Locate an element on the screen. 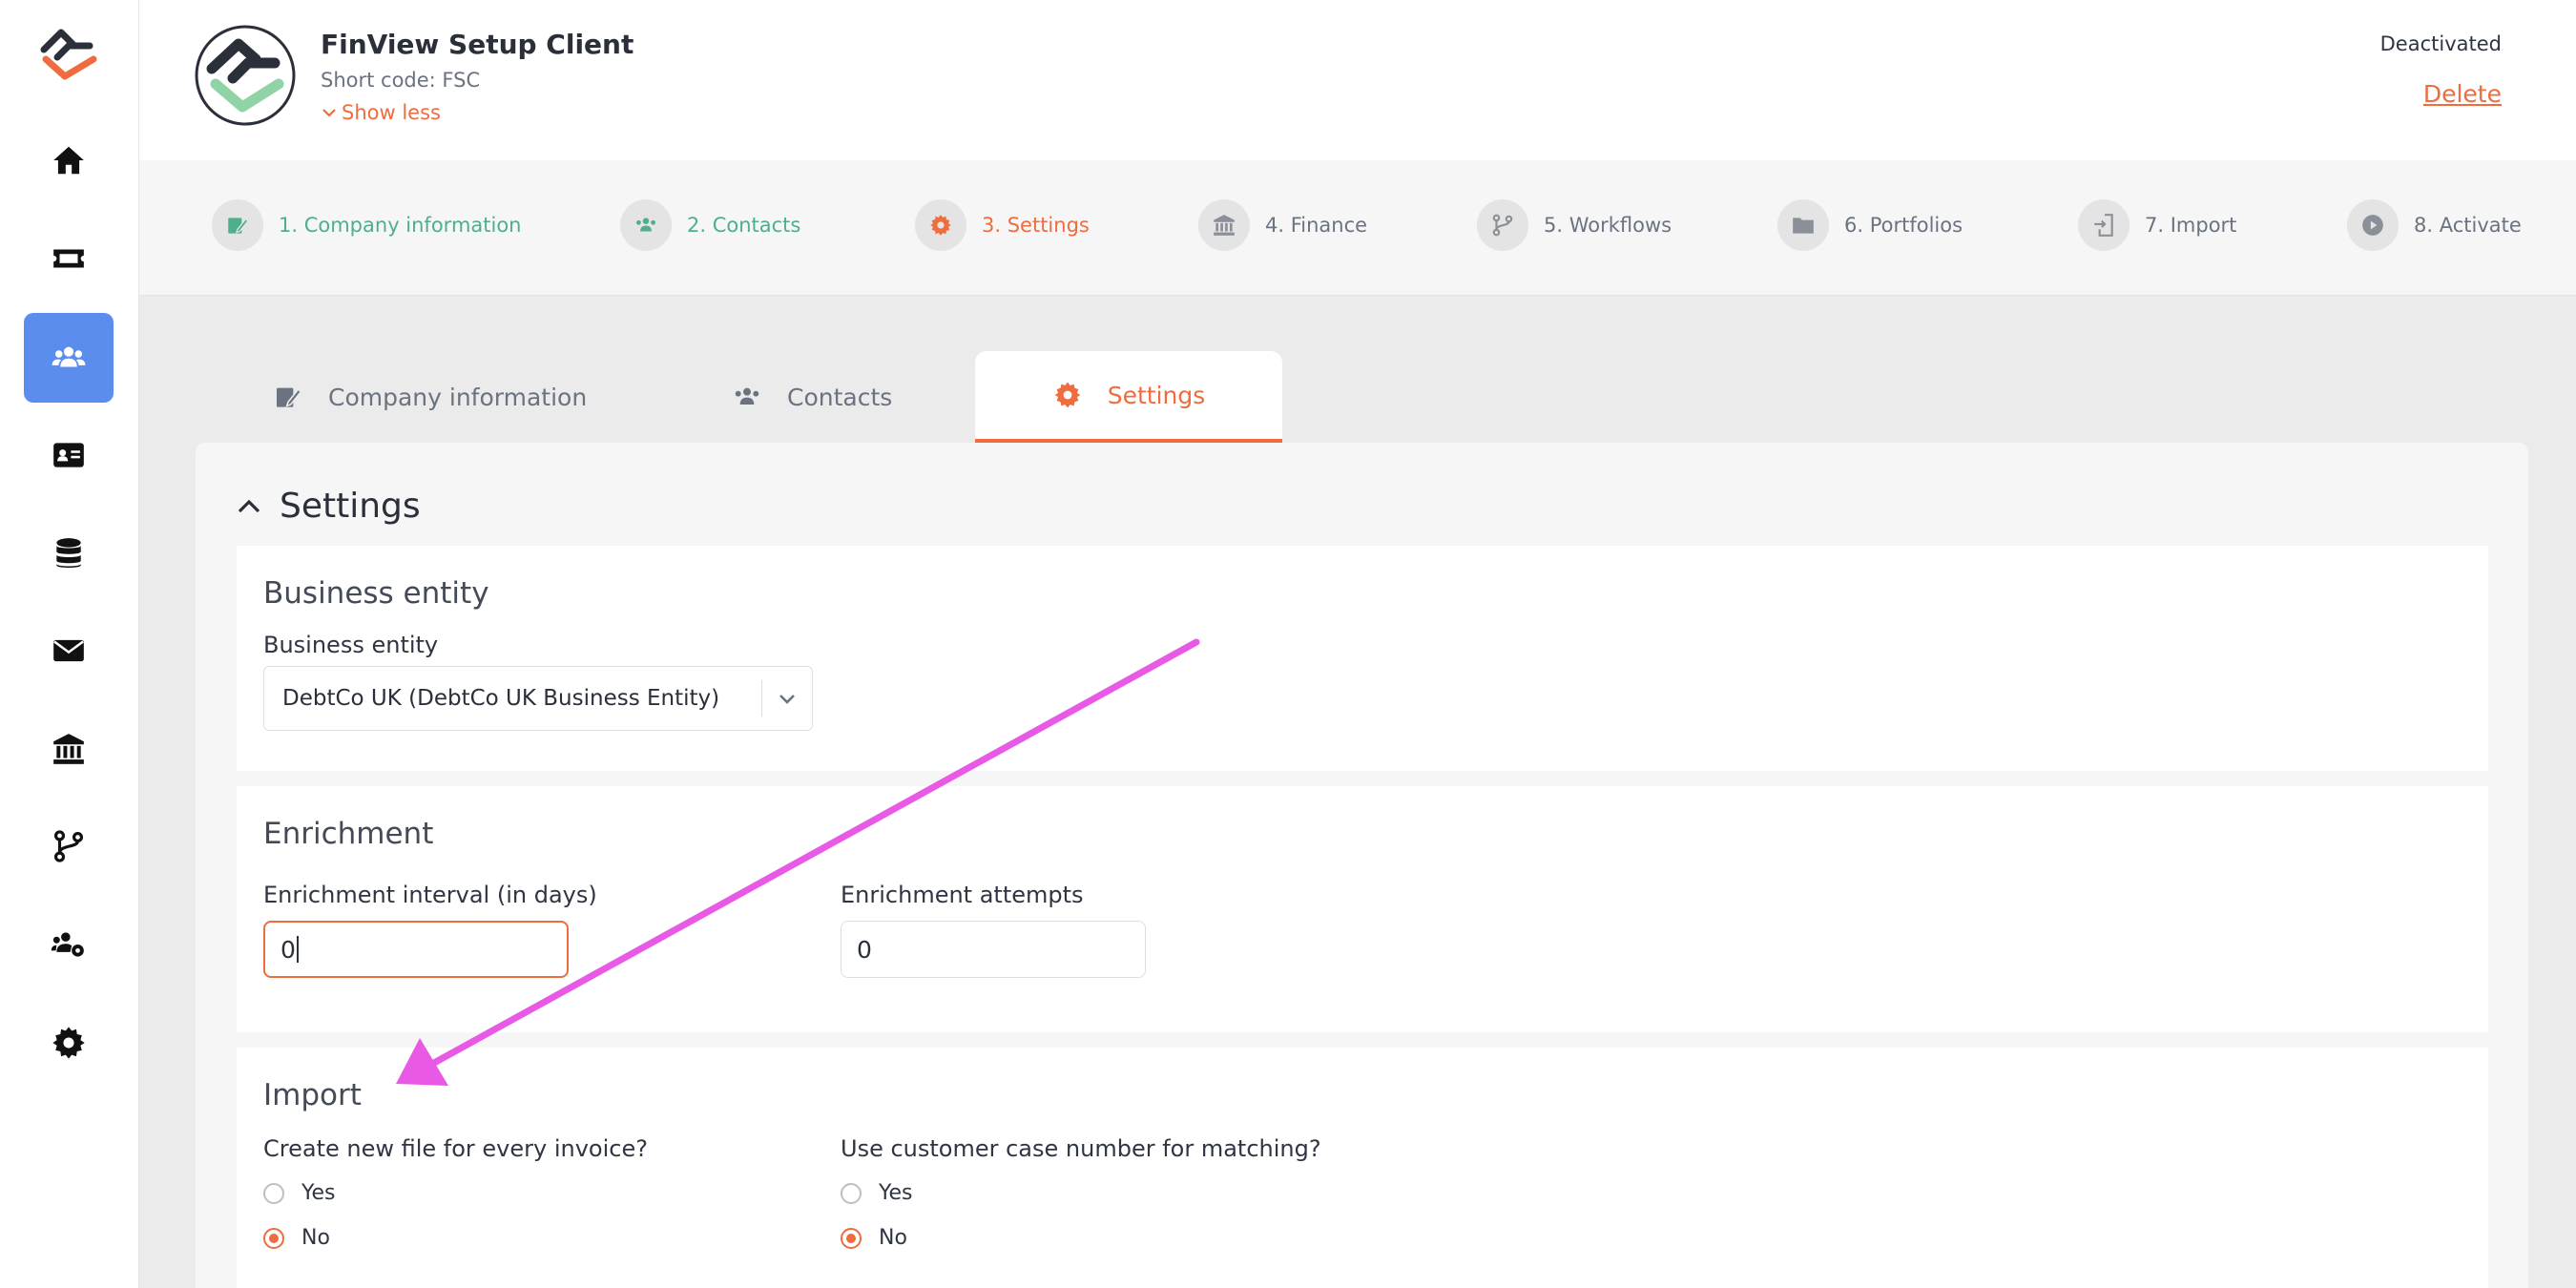 The height and width of the screenshot is (1288, 2576). enrichment-title: Enrichment is located at coordinates (348, 834).